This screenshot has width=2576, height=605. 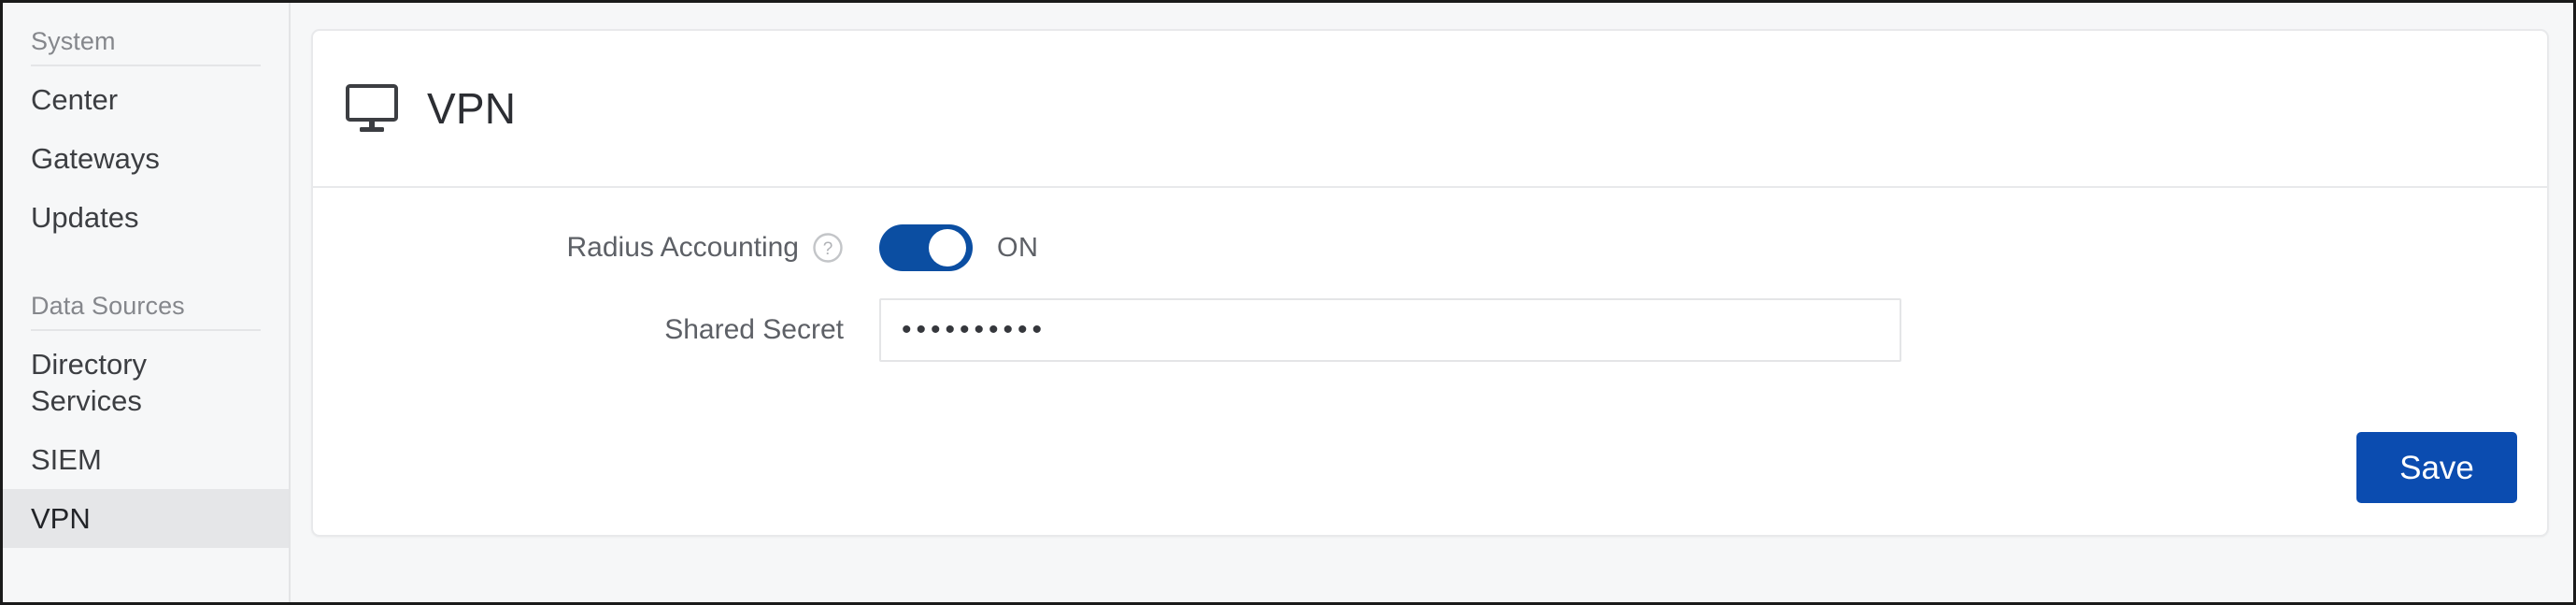 What do you see at coordinates (948, 247) in the screenshot?
I see `toggle-knob` at bounding box center [948, 247].